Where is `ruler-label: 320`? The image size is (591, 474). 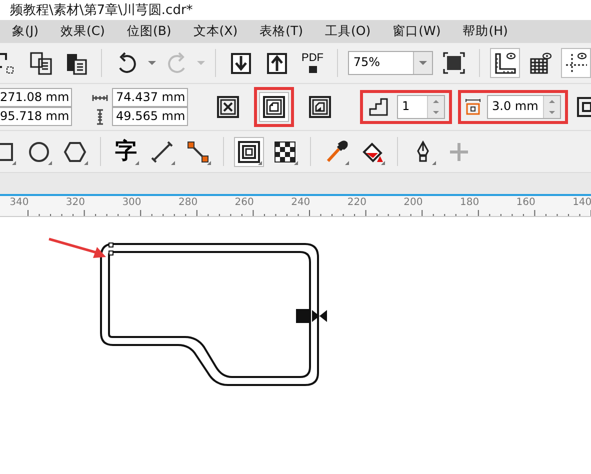 ruler-label: 320 is located at coordinates (75, 203).